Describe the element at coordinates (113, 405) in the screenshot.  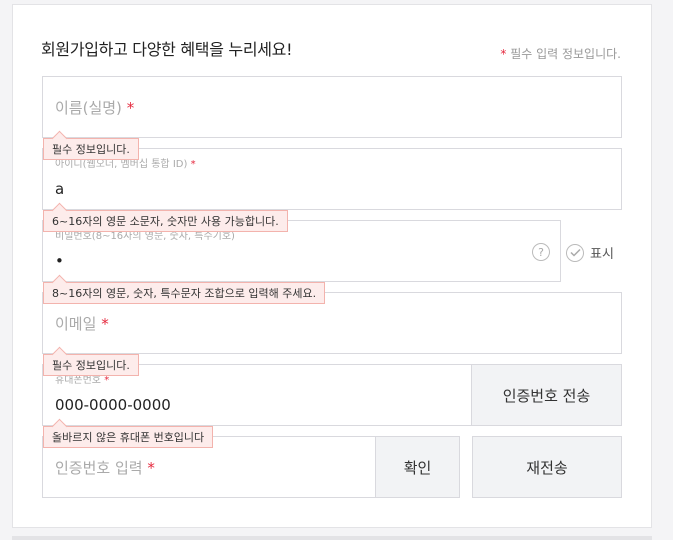
I see `phone-value: 000-0000-0000` at that location.